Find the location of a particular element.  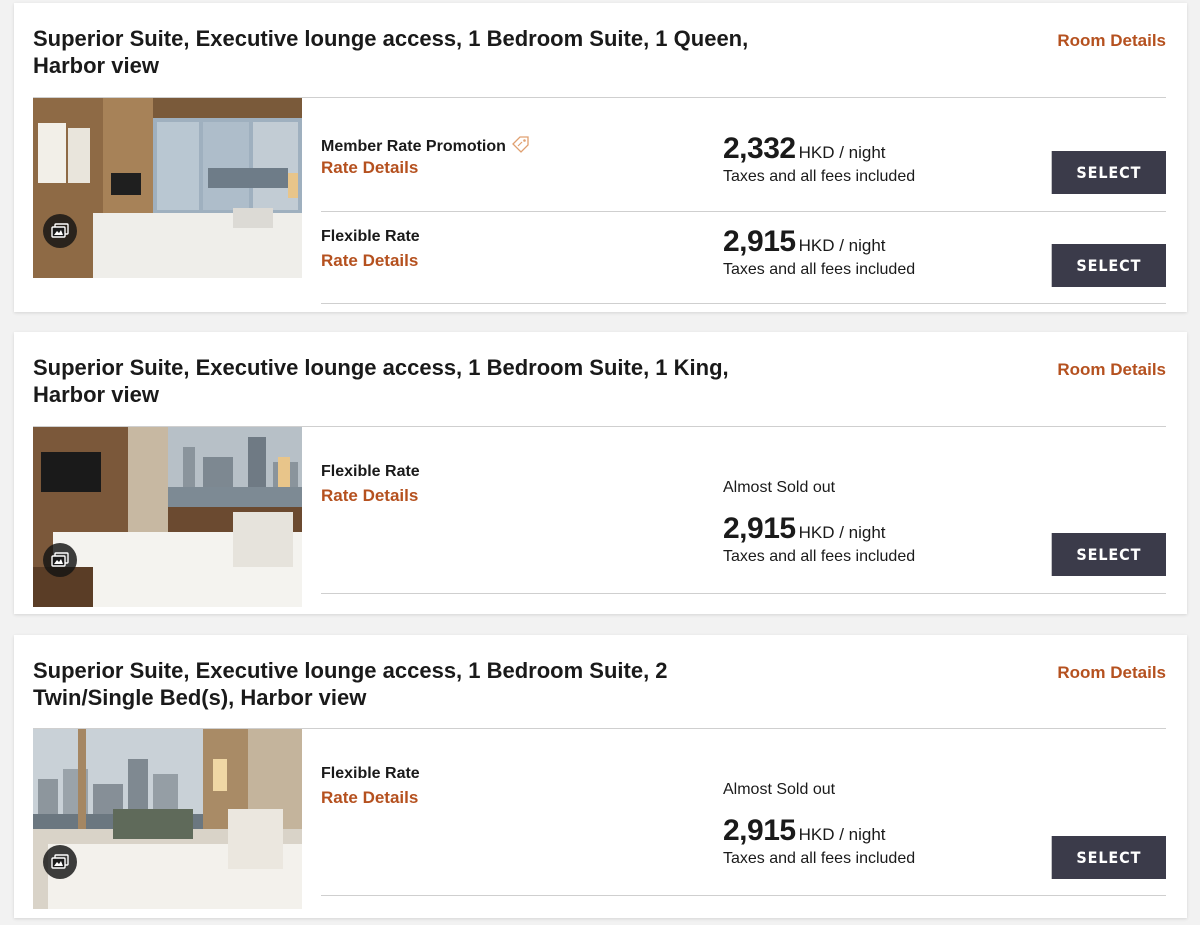

rate-name: Member Rate Promotion is located at coordinates (426, 146).